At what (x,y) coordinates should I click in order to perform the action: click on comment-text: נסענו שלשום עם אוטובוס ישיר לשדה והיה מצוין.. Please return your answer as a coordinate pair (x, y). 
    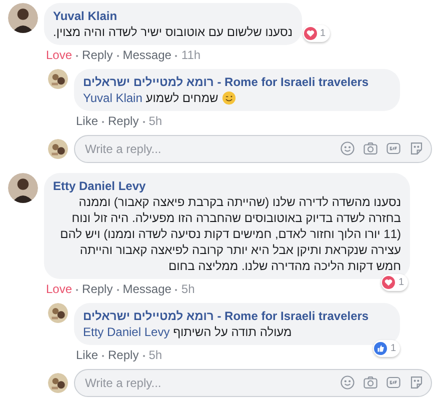
    Looking at the image, I should click on (173, 32).